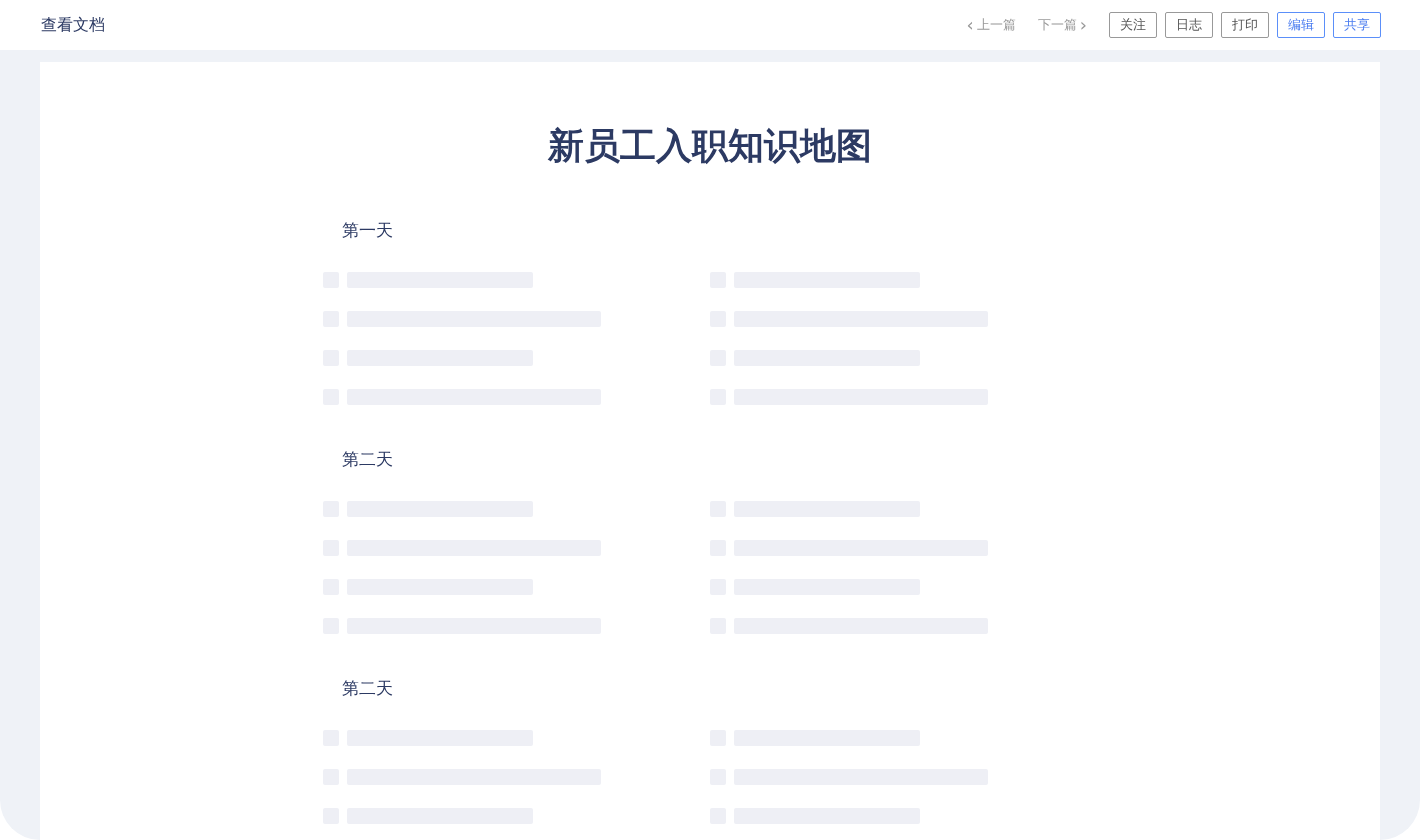 Image resolution: width=1420 pixels, height=840 pixels. I want to click on toolbar-button: 共享, so click(1357, 25).